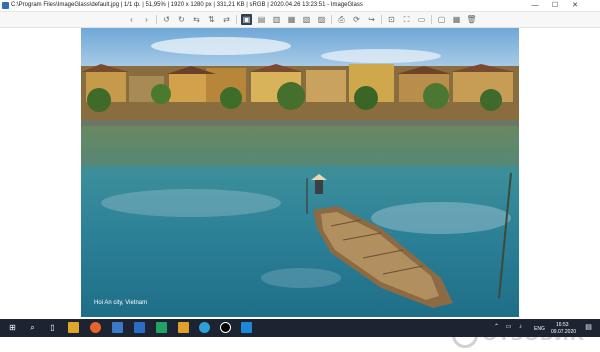  I want to click on print-icon: ⎙, so click(341, 19).